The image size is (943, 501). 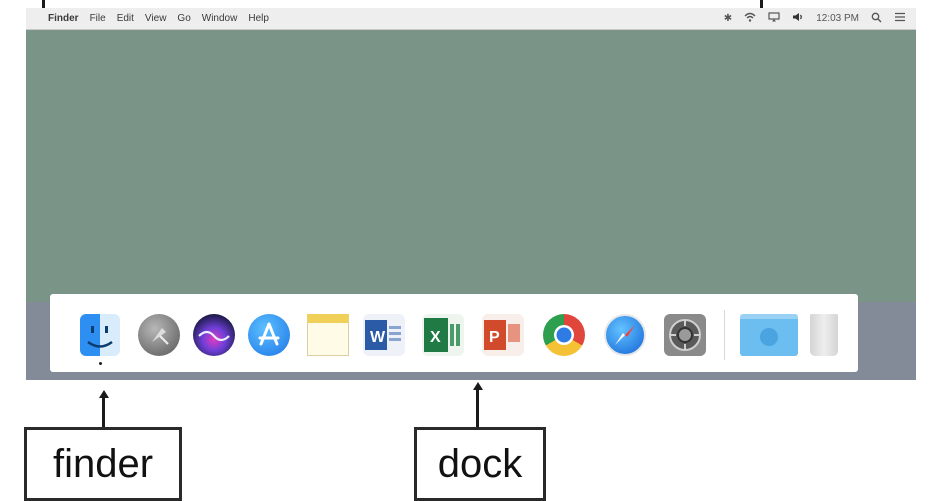 What do you see at coordinates (724, 335) in the screenshot?
I see `dock-divider` at bounding box center [724, 335].